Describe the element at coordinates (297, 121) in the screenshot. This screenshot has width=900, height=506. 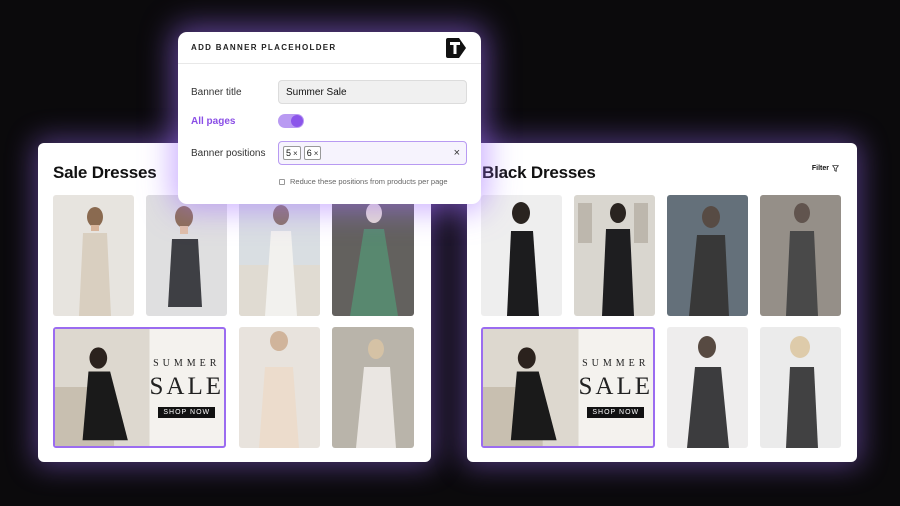
I see `toggle-knob` at that location.